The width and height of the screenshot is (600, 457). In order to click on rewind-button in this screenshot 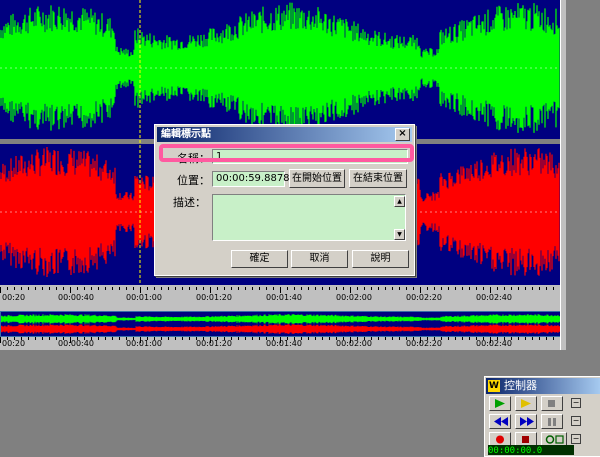, I will do `click(500, 421)`.